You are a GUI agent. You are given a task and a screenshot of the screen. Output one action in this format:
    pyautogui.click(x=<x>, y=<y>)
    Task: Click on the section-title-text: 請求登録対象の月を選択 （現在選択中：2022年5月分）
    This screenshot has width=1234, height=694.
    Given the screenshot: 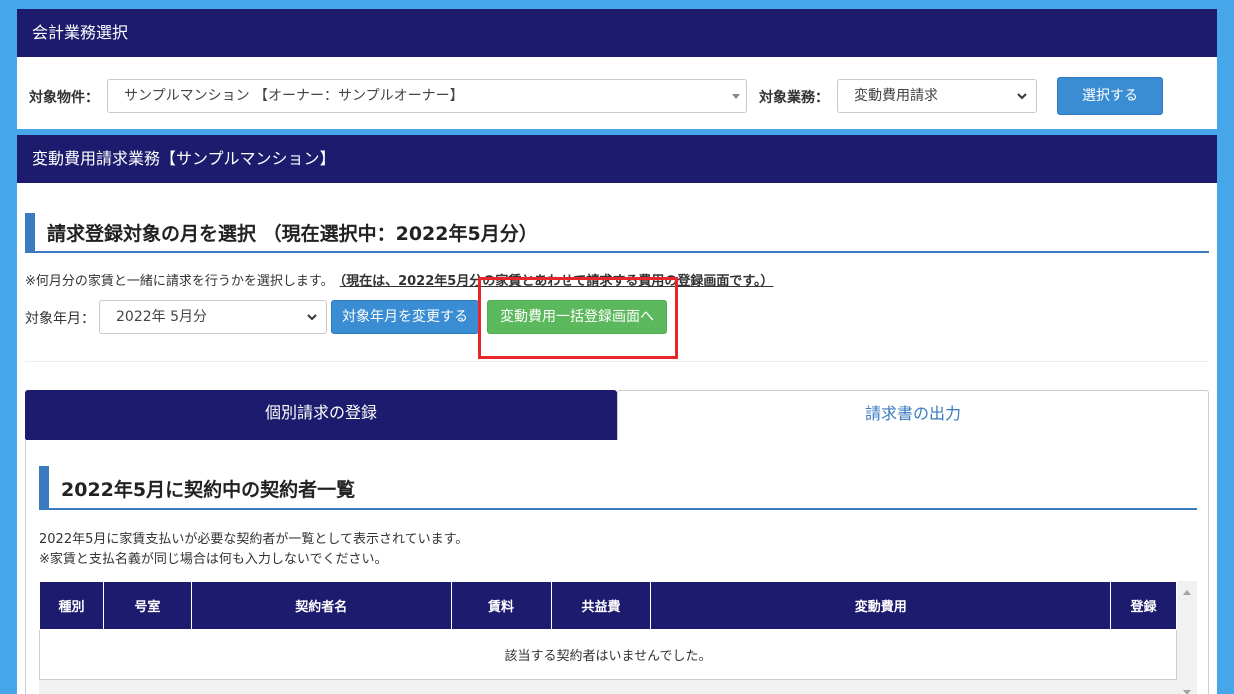 What is the action you would take?
    pyautogui.click(x=292, y=234)
    